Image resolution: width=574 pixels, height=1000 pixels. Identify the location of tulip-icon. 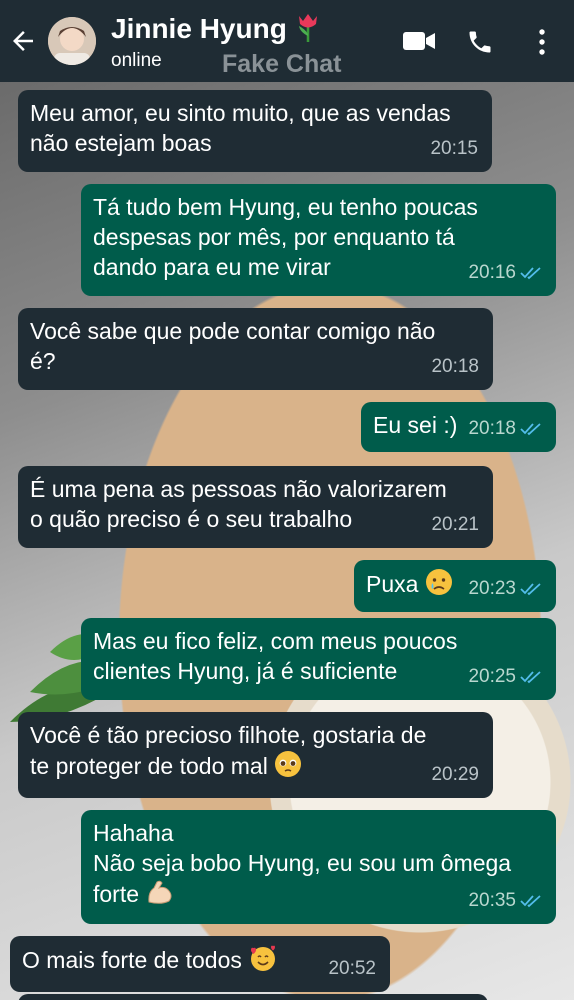
(307, 28).